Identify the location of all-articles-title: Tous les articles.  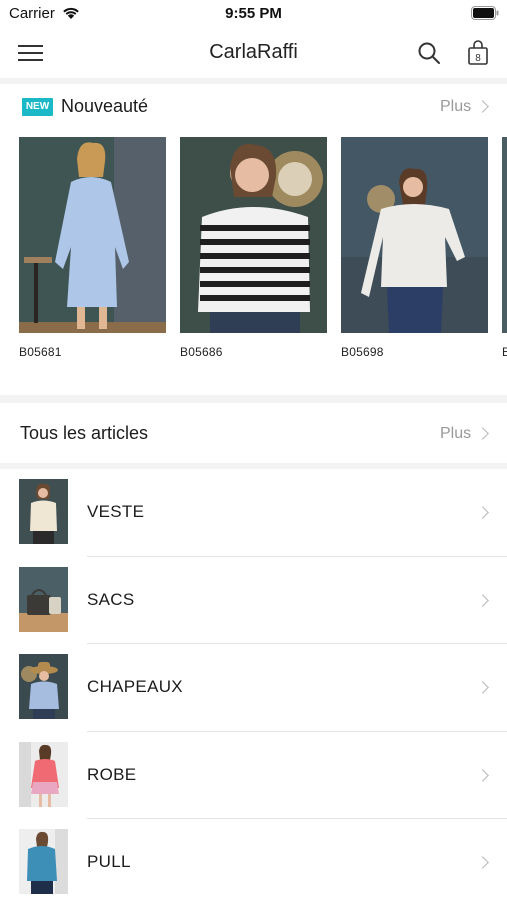
(84, 433).